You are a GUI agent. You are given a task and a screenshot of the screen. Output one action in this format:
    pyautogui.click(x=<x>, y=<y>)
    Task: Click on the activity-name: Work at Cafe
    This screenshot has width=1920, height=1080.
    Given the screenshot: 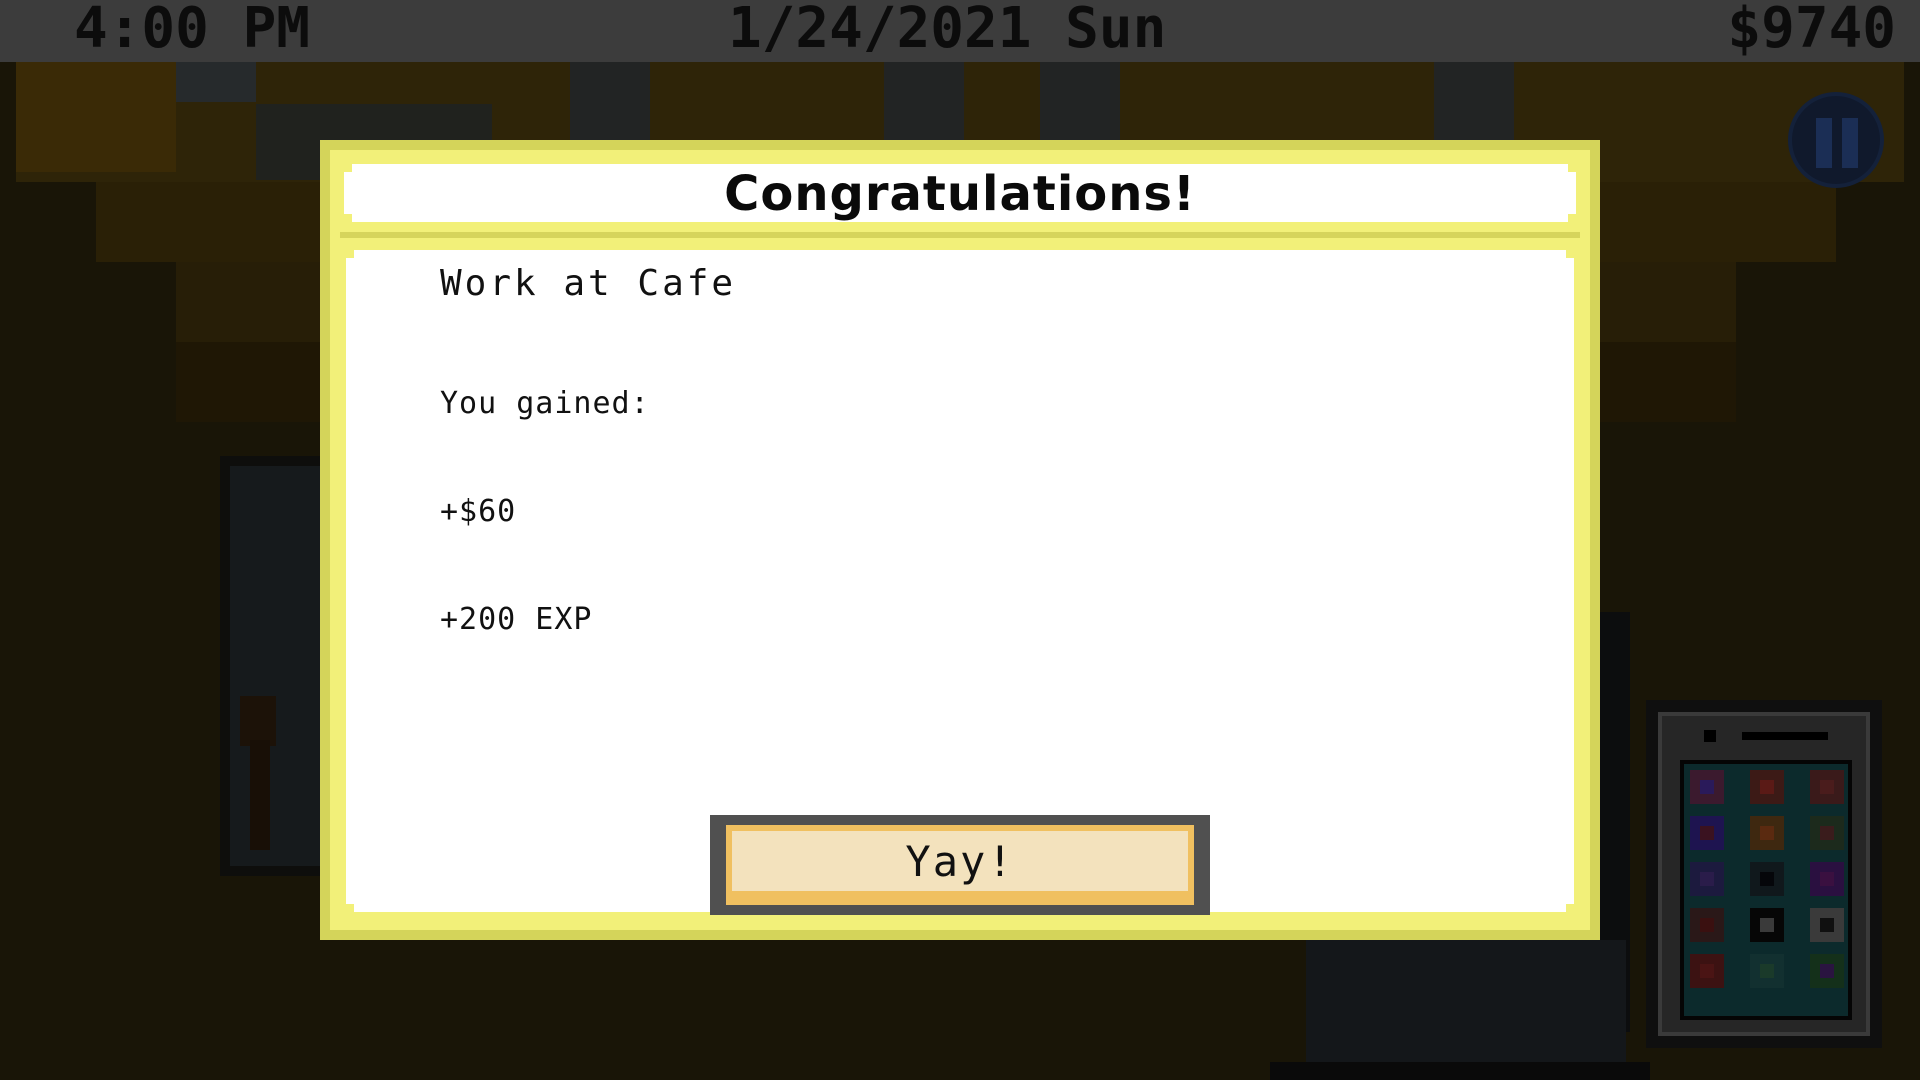 What is the action you would take?
    pyautogui.click(x=588, y=283)
    